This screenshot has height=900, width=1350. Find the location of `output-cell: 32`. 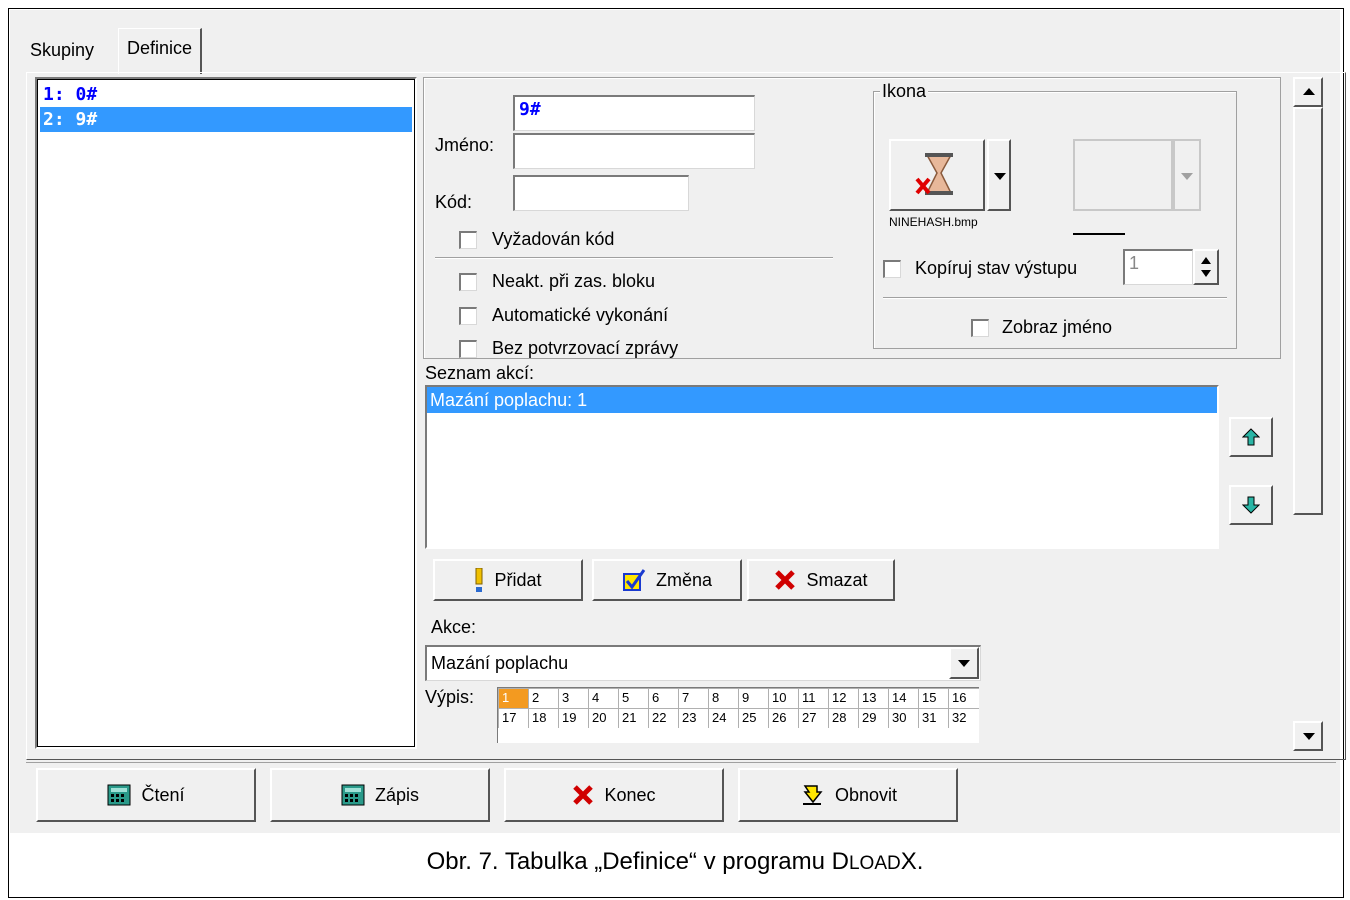

output-cell: 32 is located at coordinates (963, 718).